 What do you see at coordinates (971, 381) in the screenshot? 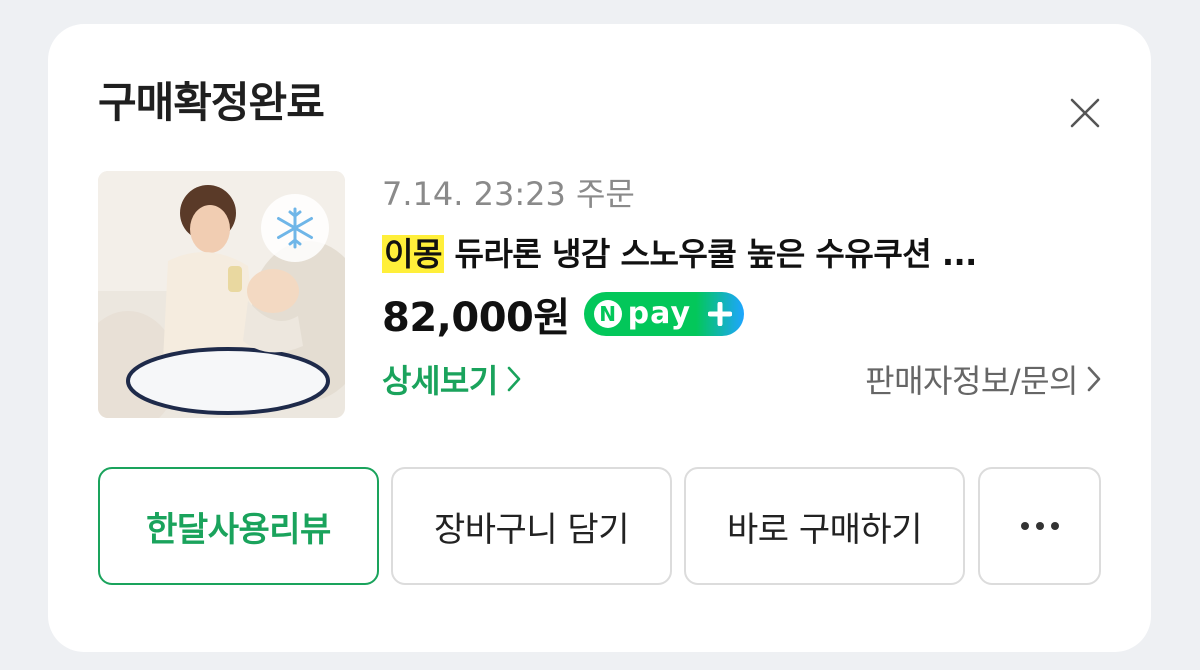
I see `seller-info-label: 판매자정보/문의` at bounding box center [971, 381].